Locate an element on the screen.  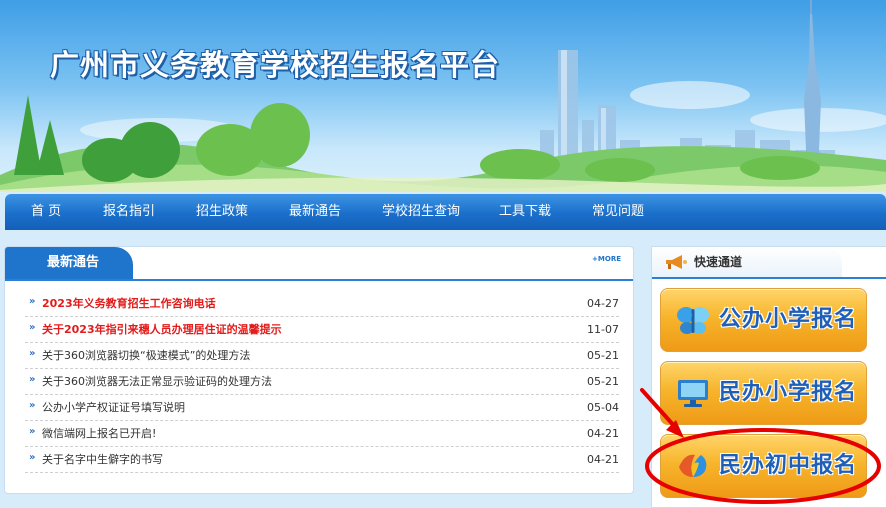
notice-title: 关于2023年指引来穗人员办理居住证的温馨提示 is located at coordinates (162, 329).